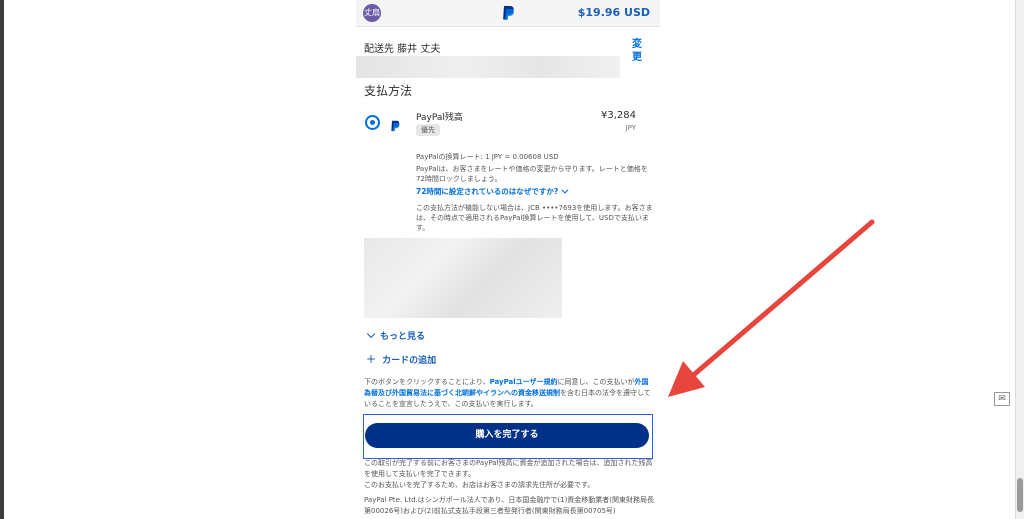  I want to click on red-arrow-annotation, so click(771, 308).